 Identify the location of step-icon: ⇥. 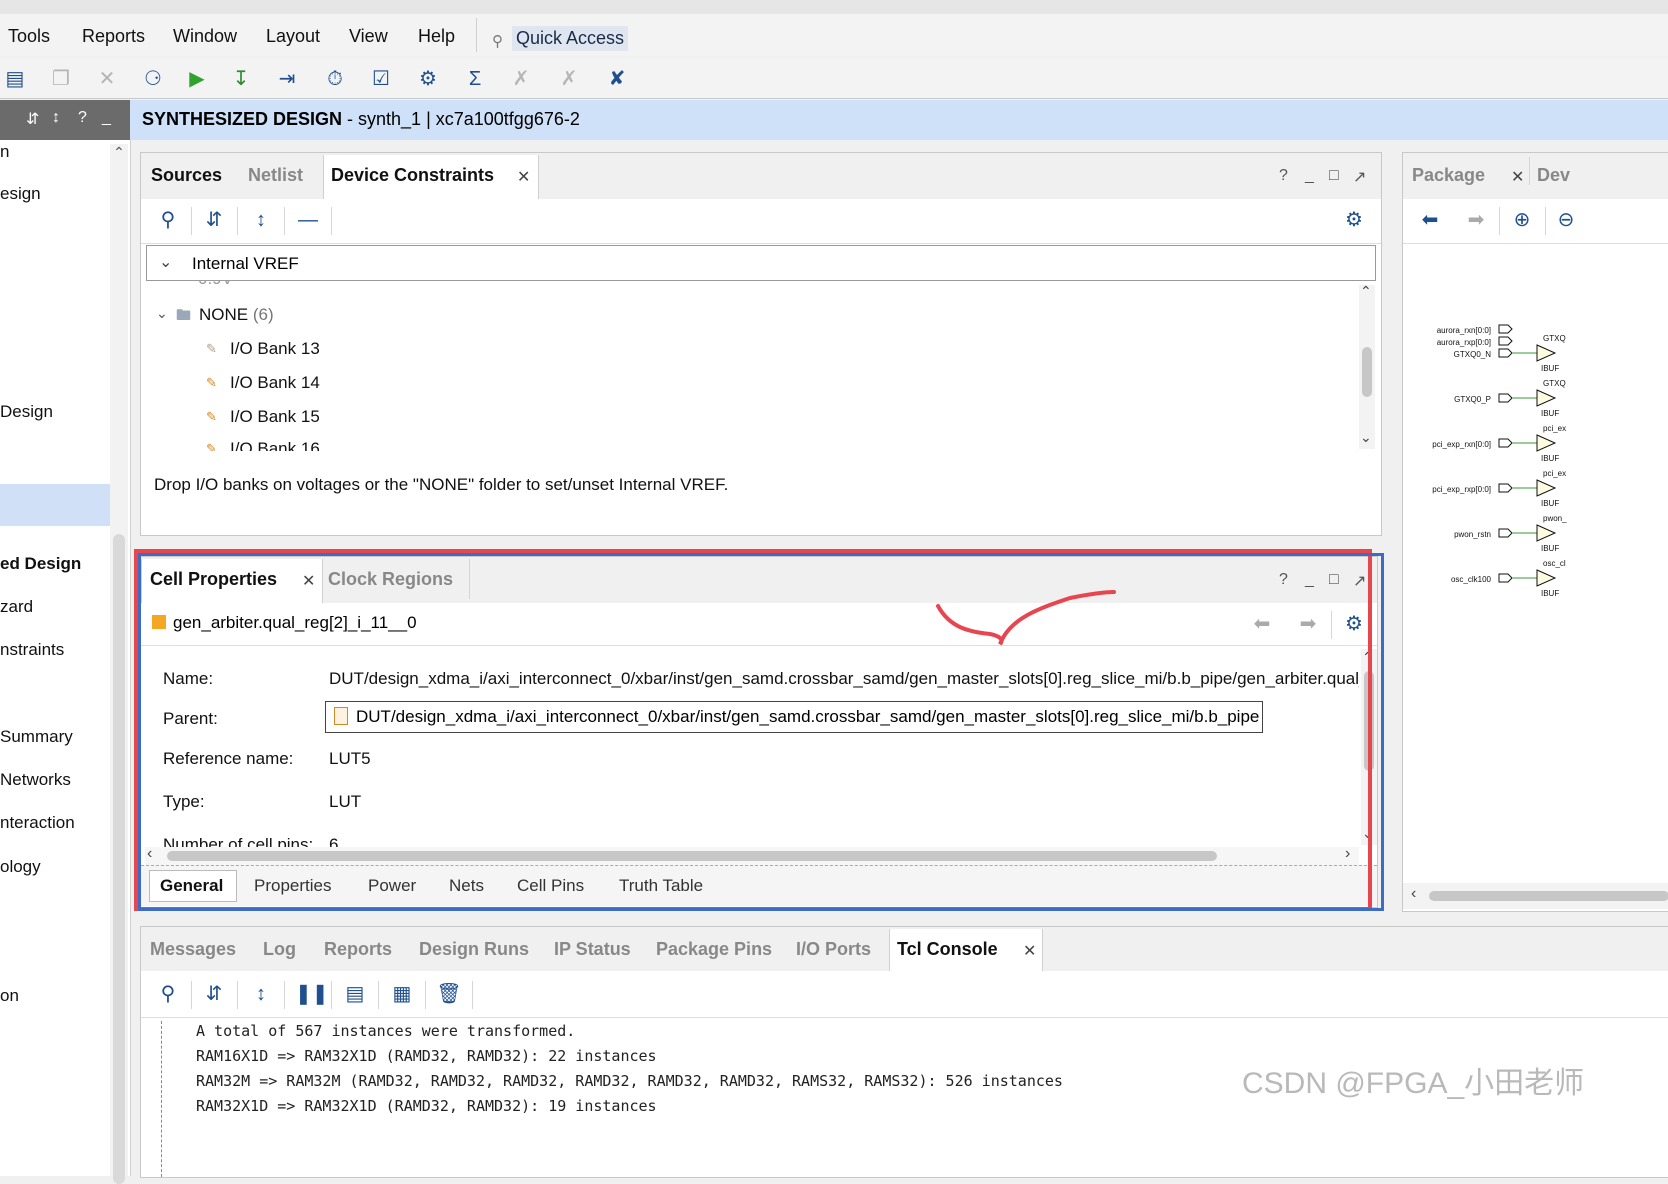
(287, 79).